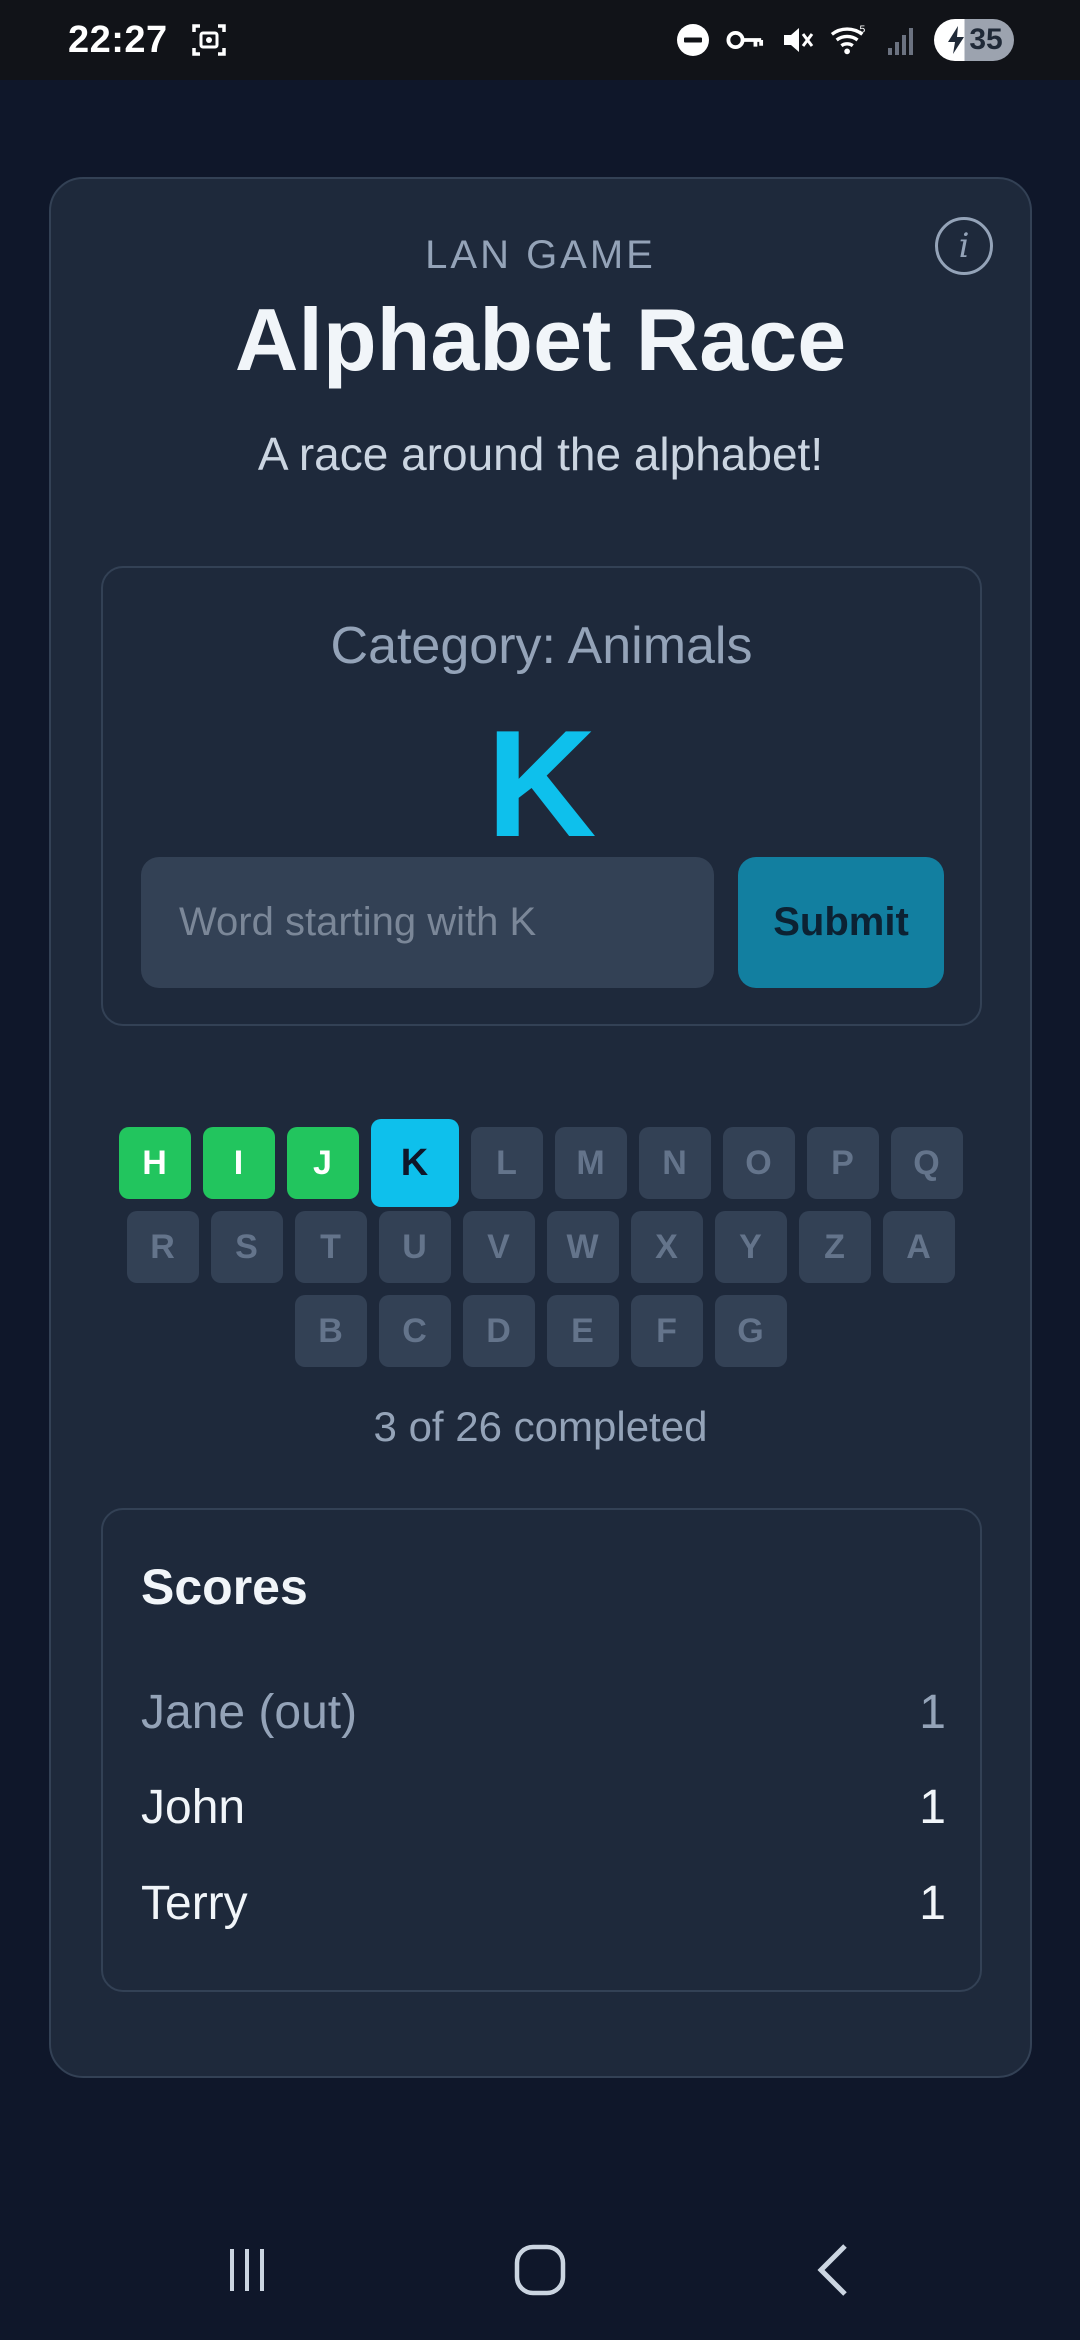 This screenshot has height=2340, width=1080. Describe the element at coordinates (540, 339) in the screenshot. I see `page-title: Alphabet Race` at that location.